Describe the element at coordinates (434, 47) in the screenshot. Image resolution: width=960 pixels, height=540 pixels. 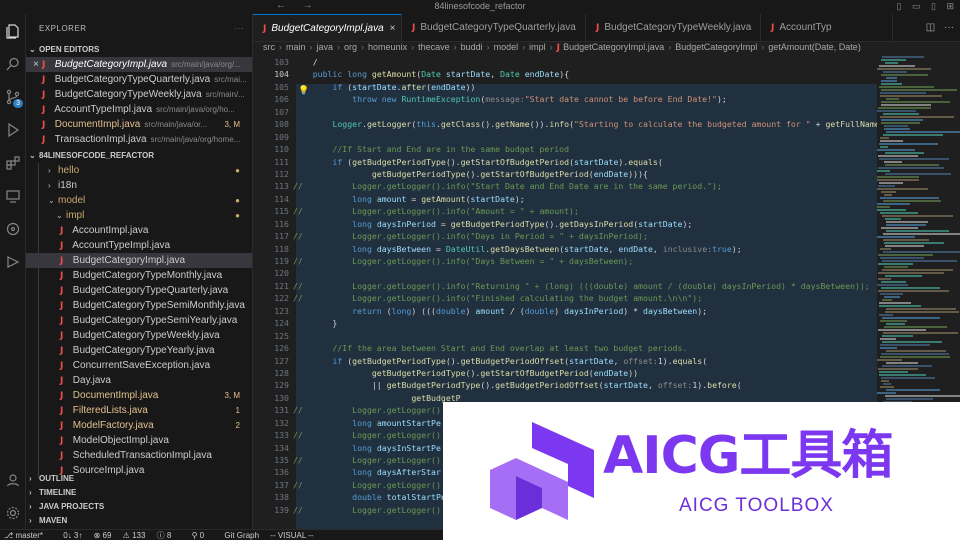
I see `breadcrumb-item: thecave` at that location.